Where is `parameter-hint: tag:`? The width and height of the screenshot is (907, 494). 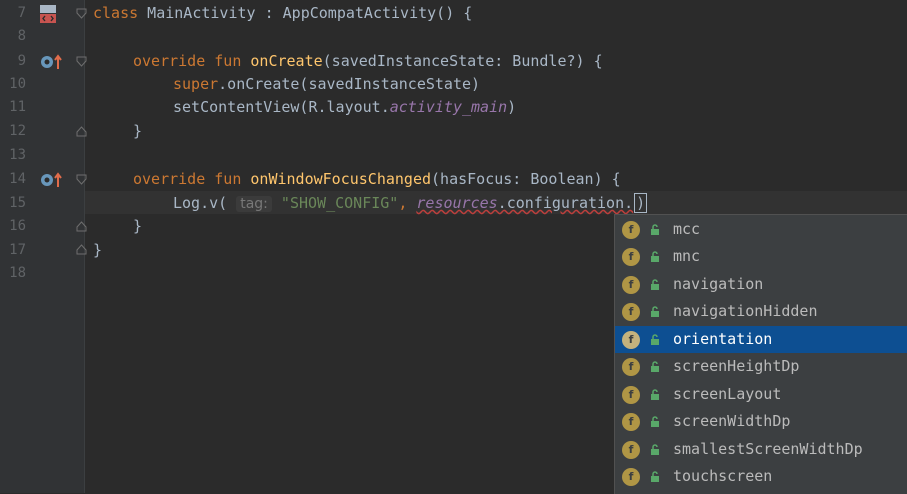 parameter-hint: tag: is located at coordinates (254, 204).